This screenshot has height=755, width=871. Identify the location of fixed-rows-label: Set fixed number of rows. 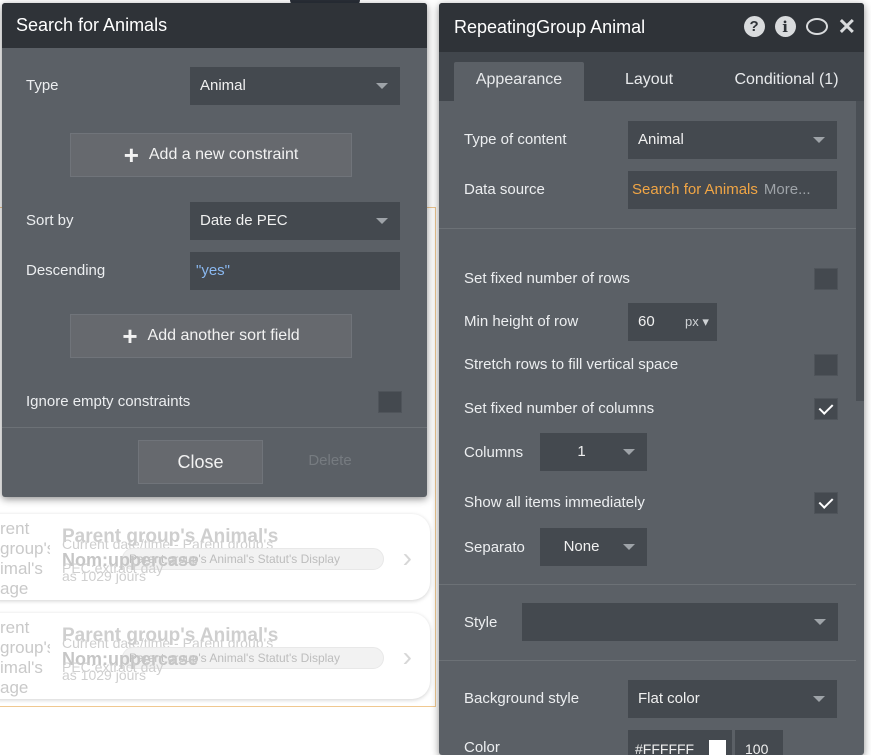
(547, 278).